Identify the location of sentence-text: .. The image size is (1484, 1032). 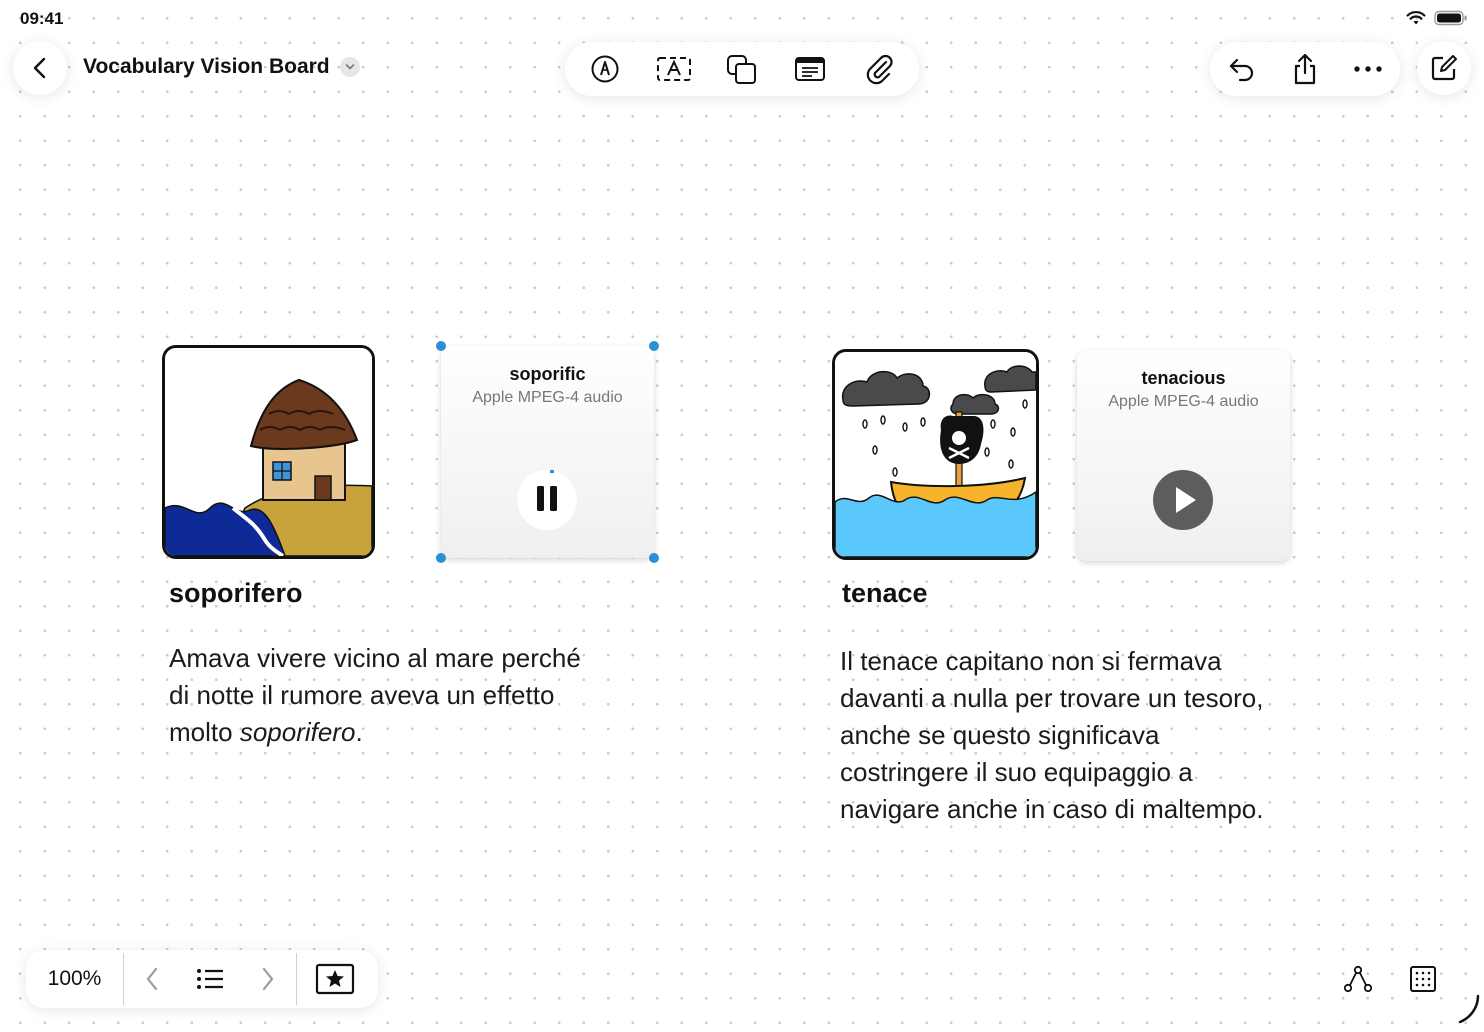
(359, 732).